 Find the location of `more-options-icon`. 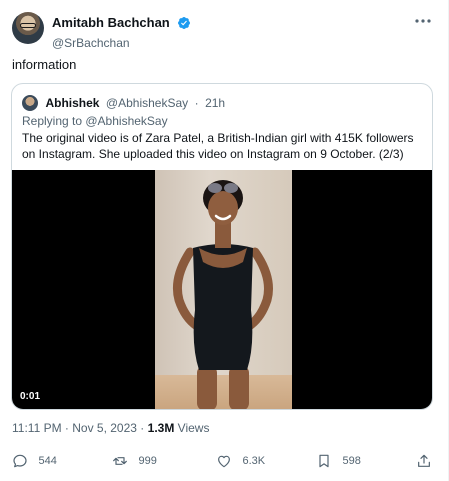

more-options-icon is located at coordinates (423, 21).